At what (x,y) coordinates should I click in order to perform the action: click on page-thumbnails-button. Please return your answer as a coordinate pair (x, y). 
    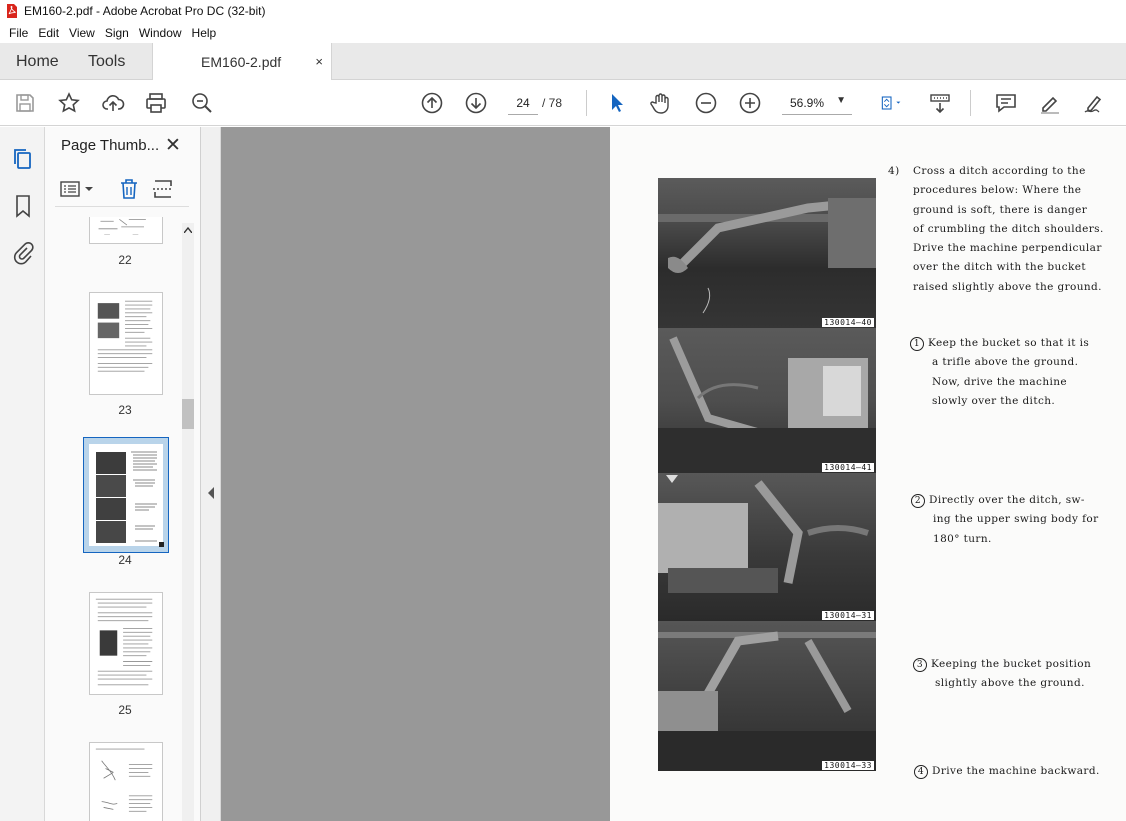
    Looking at the image, I should click on (23, 160).